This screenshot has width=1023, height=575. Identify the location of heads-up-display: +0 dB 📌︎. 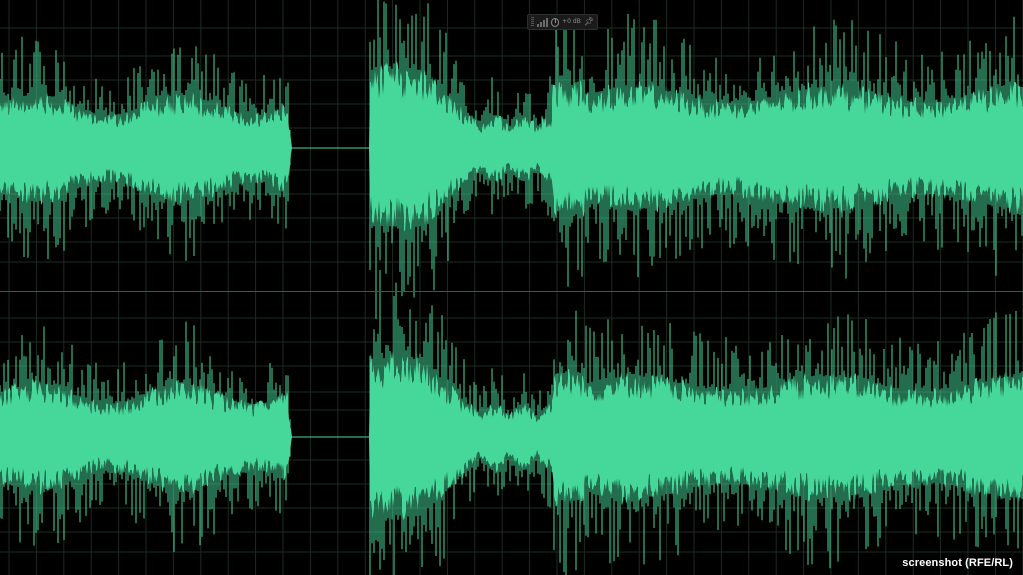
(562, 22).